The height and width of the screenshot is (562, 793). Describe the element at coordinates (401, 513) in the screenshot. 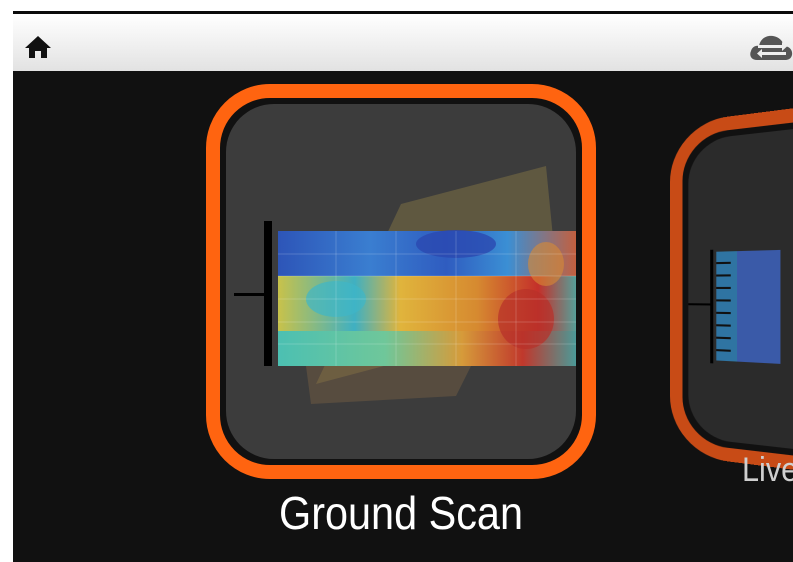

I see `ground-scan-label: Ground Scan` at that location.